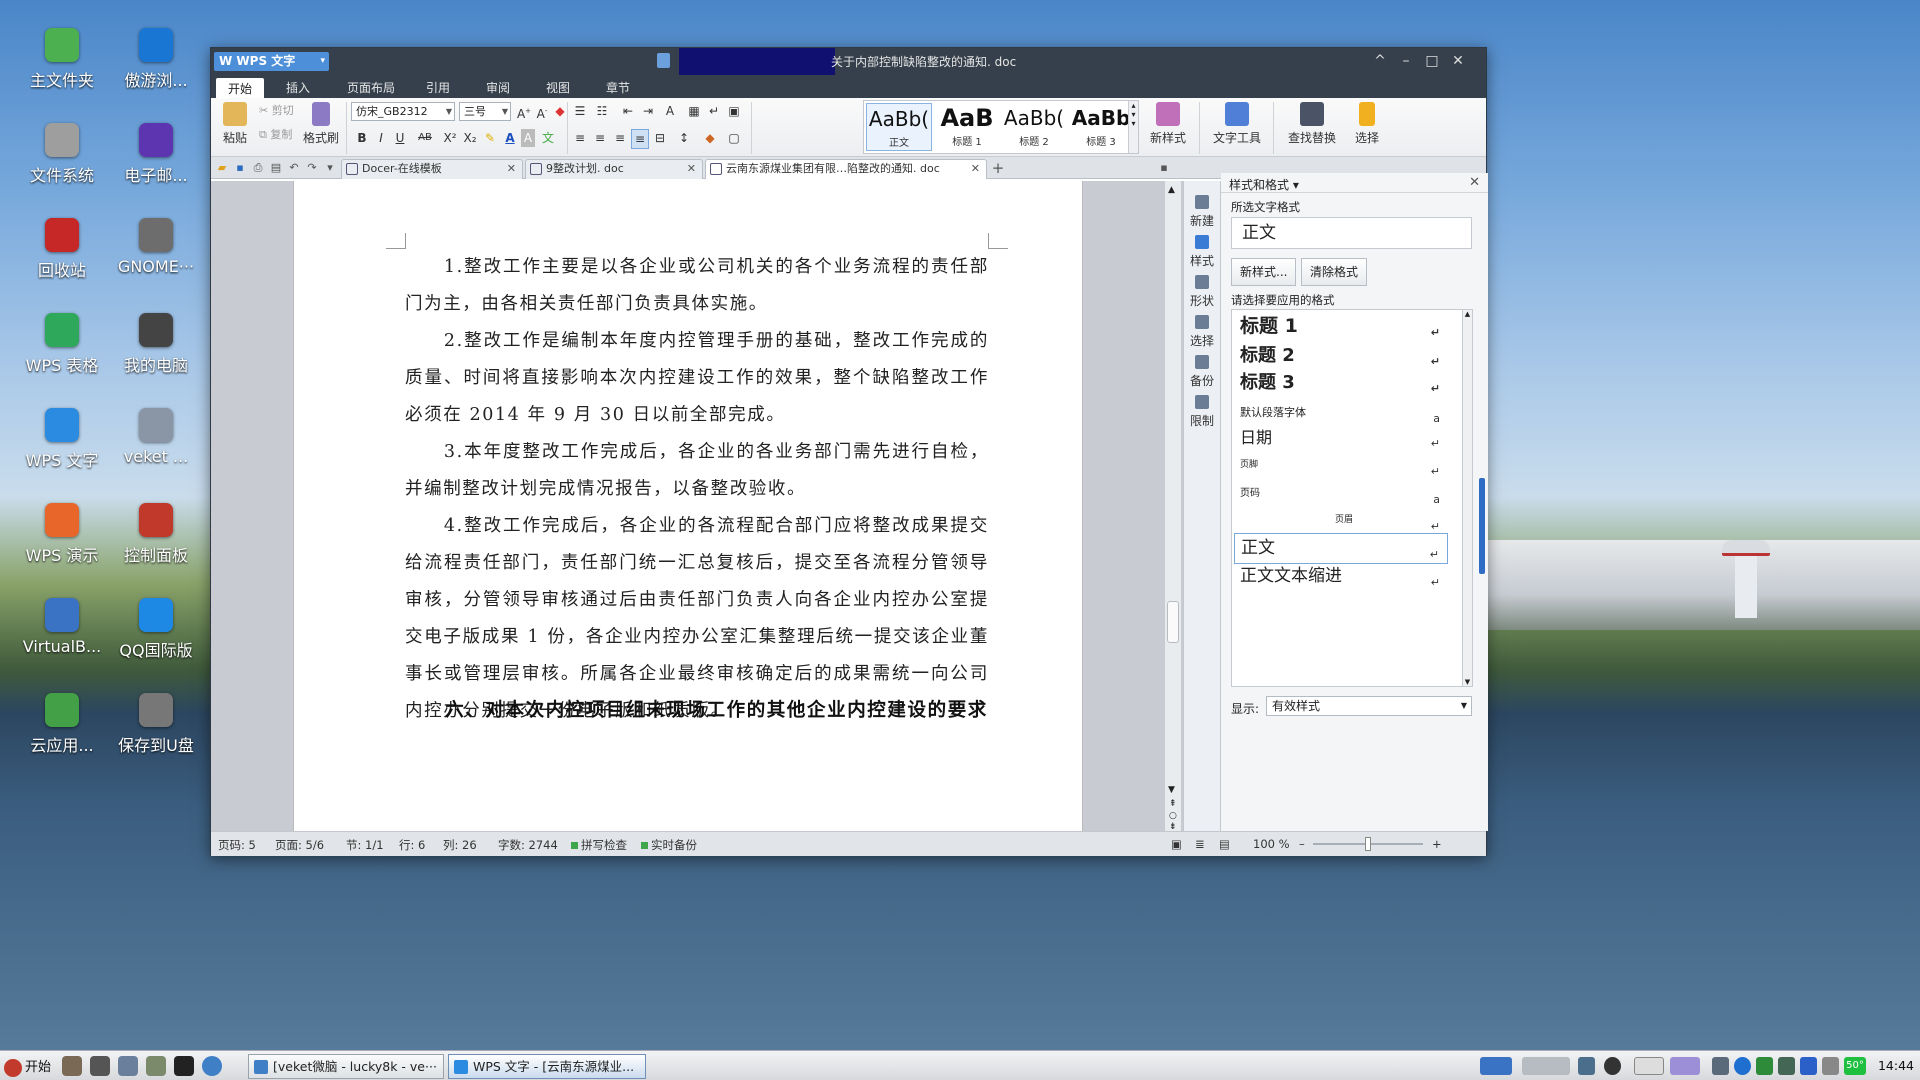 The image size is (1920, 1080). I want to click on browser-icon, so click(212, 1066).